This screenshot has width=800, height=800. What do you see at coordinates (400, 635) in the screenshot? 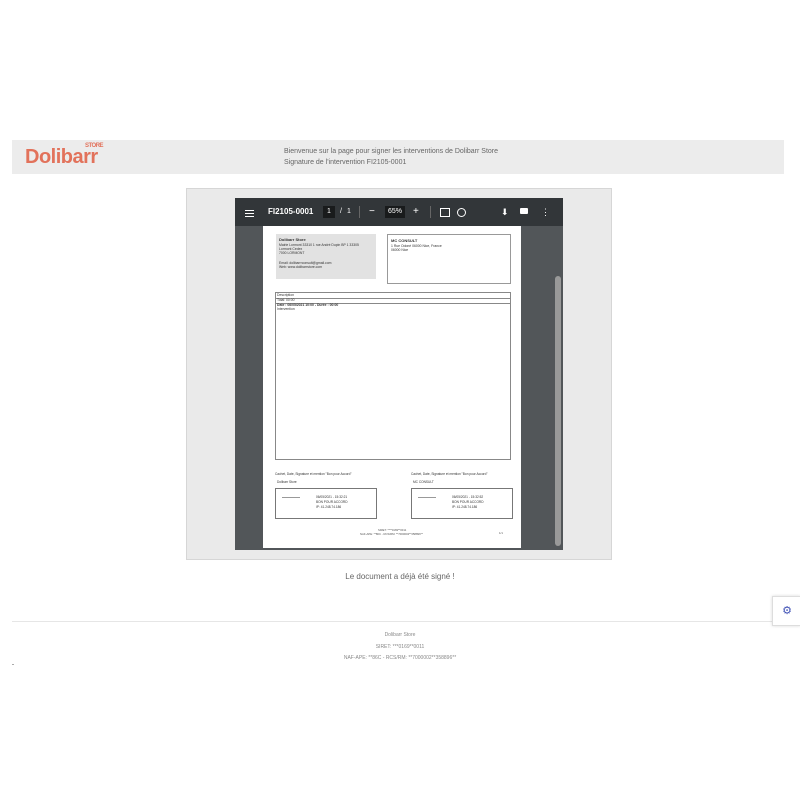
I see `footer-company: Dolibarr Store` at bounding box center [400, 635].